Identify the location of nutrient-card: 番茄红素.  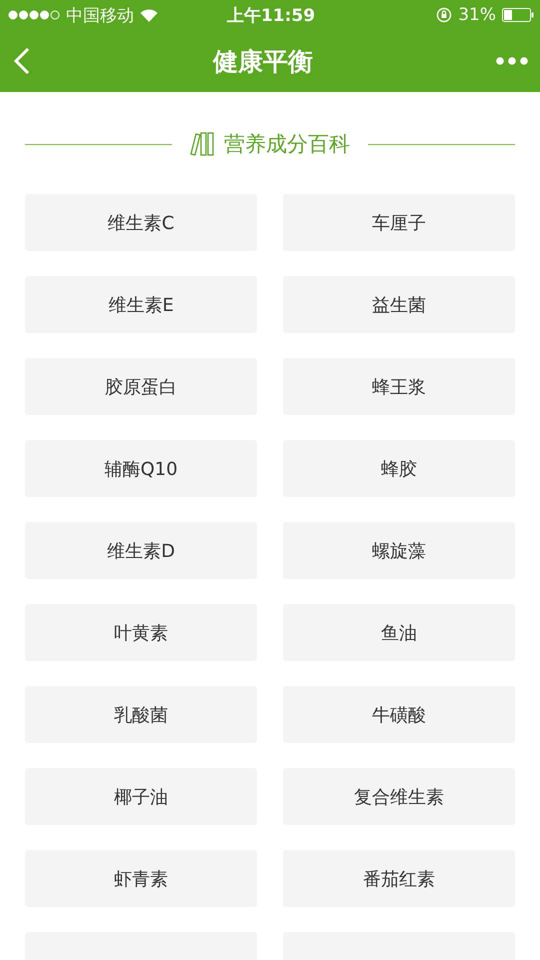
(399, 878).